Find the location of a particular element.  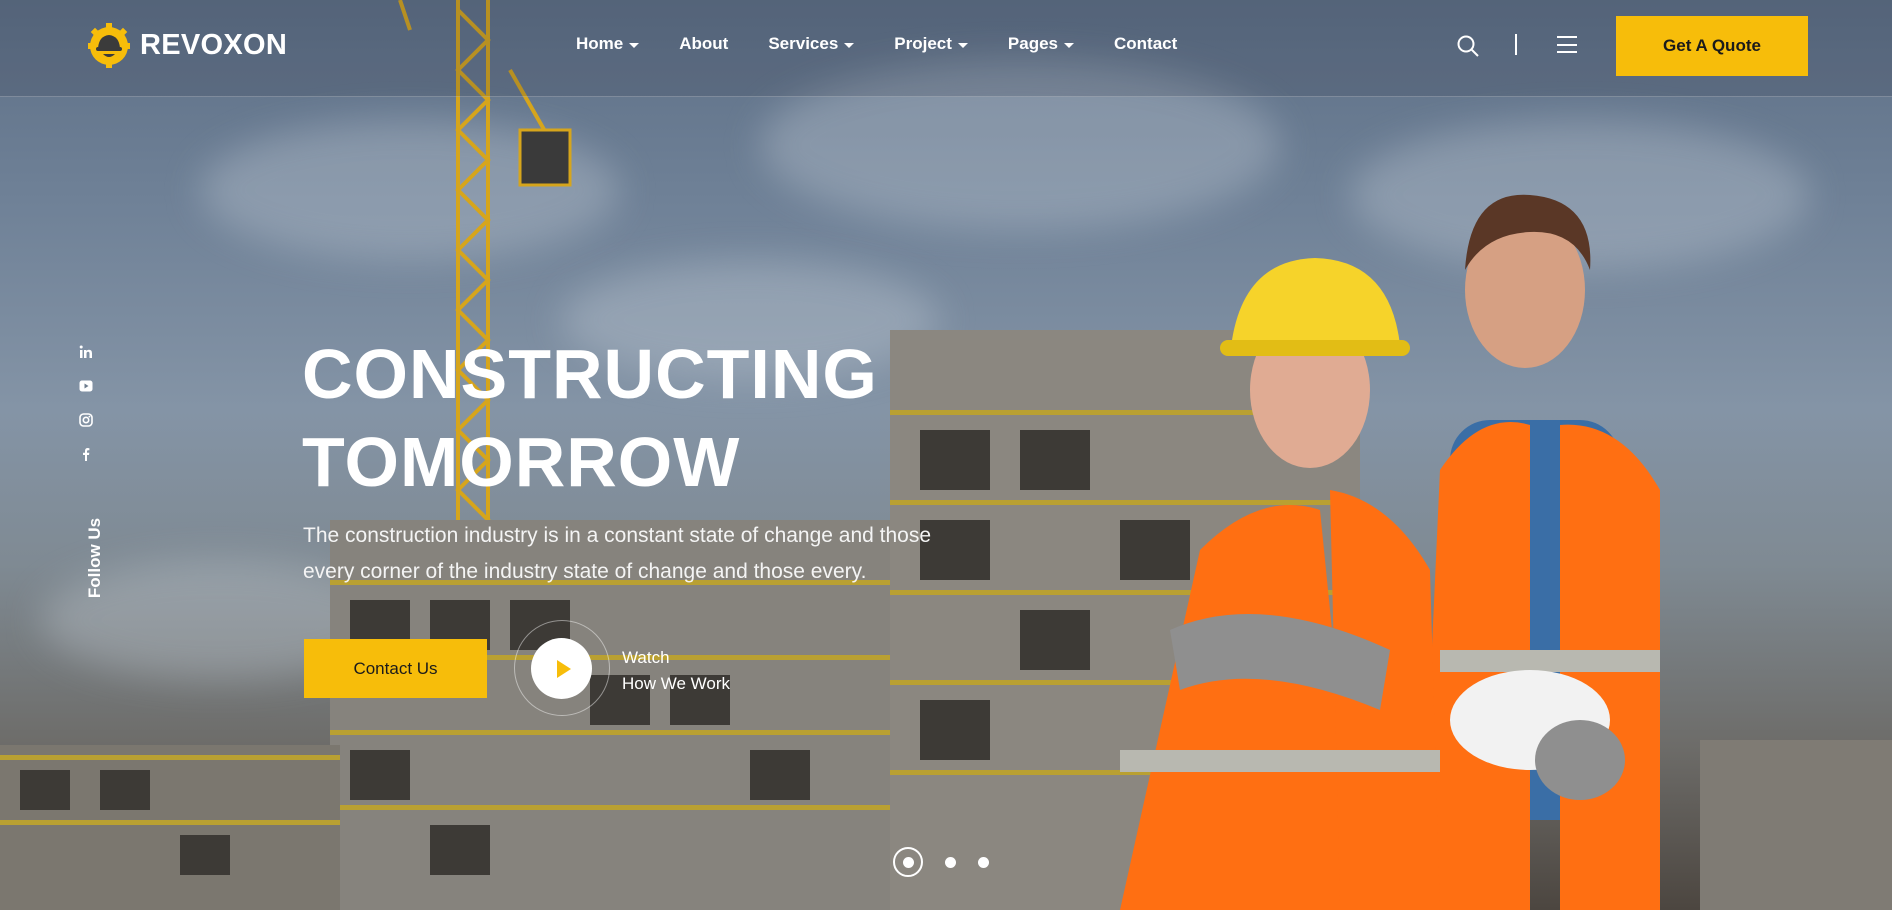

nav-home: Home is located at coordinates (608, 44).